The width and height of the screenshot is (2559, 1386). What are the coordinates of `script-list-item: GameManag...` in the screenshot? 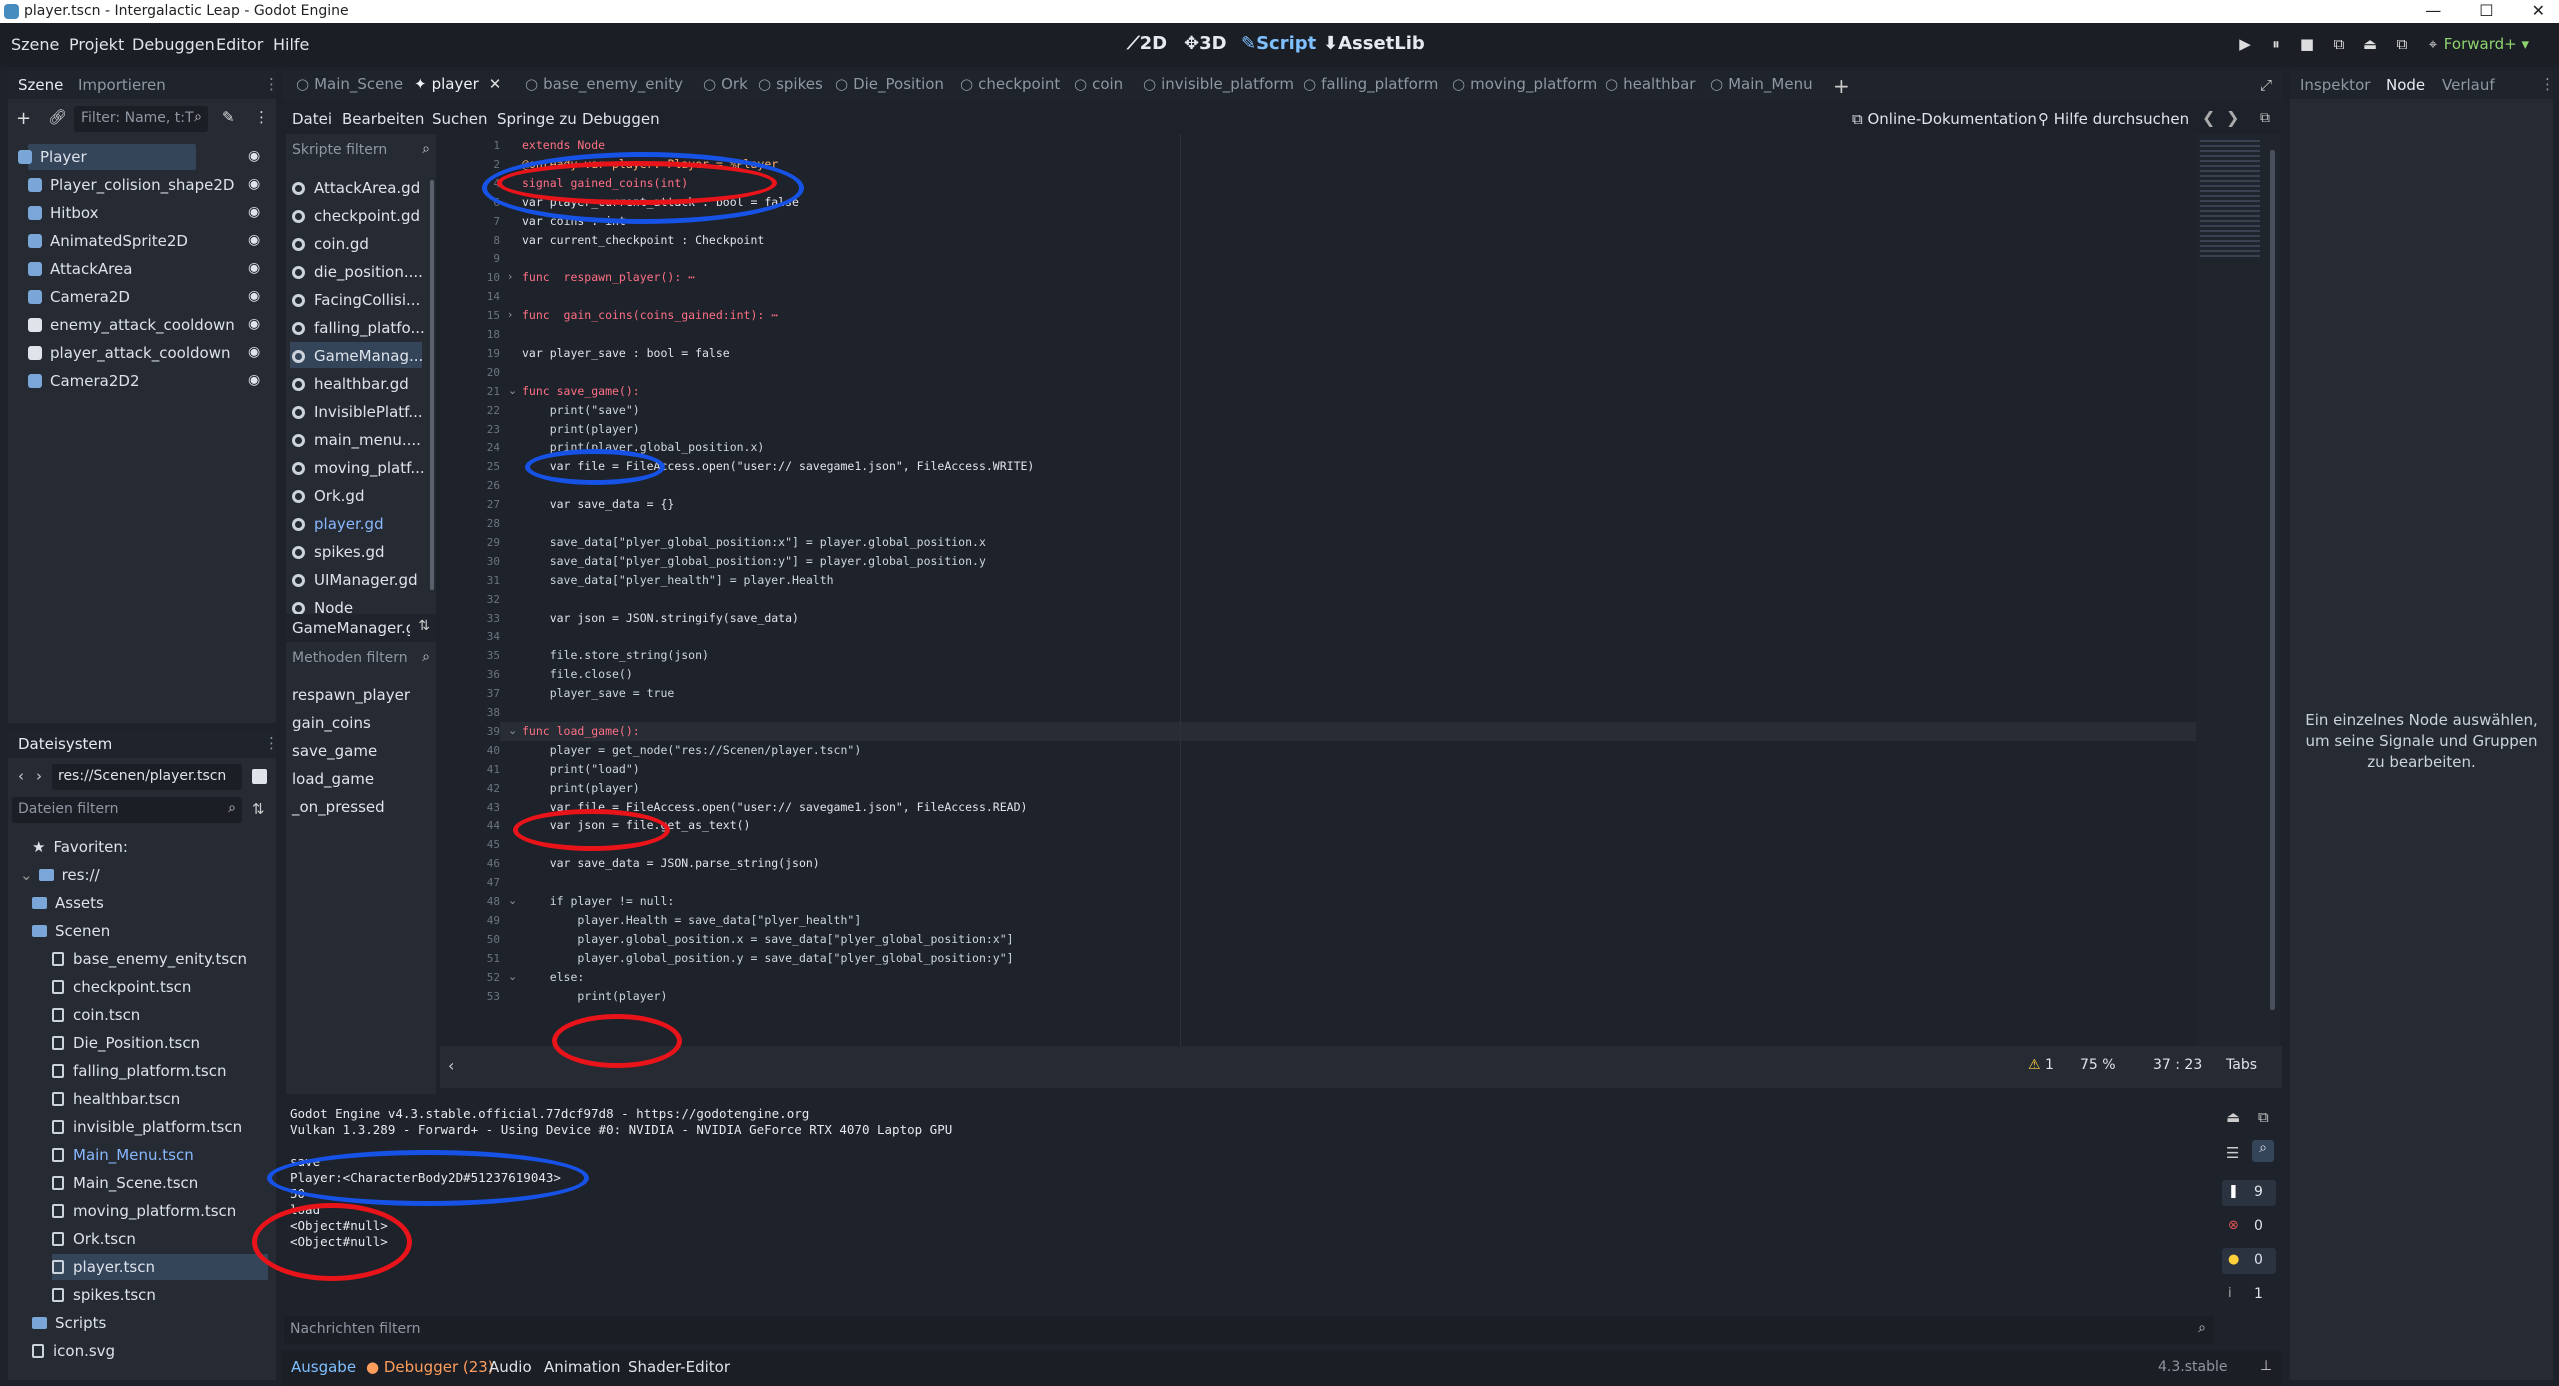 It's located at (357, 356).